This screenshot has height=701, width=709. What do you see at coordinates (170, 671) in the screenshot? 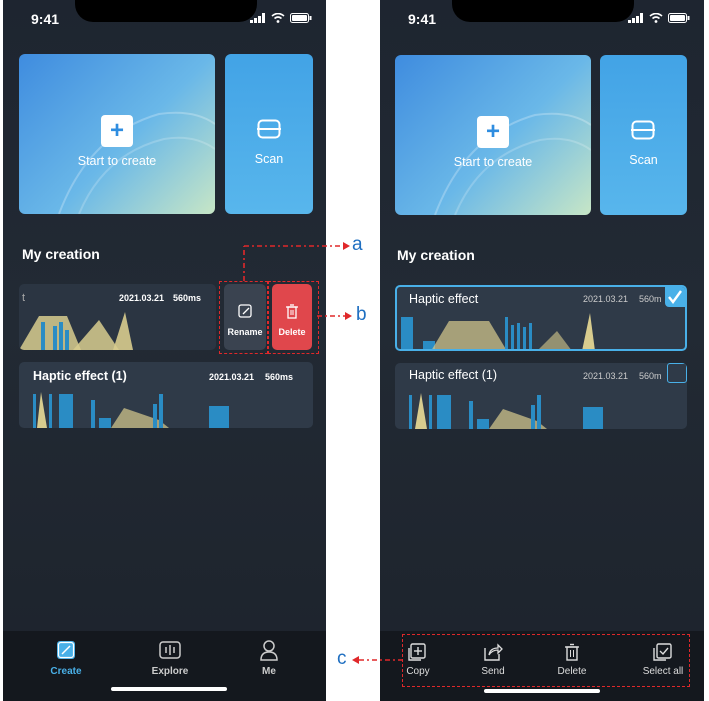
I see `tab-explore-label: Explore` at bounding box center [170, 671].